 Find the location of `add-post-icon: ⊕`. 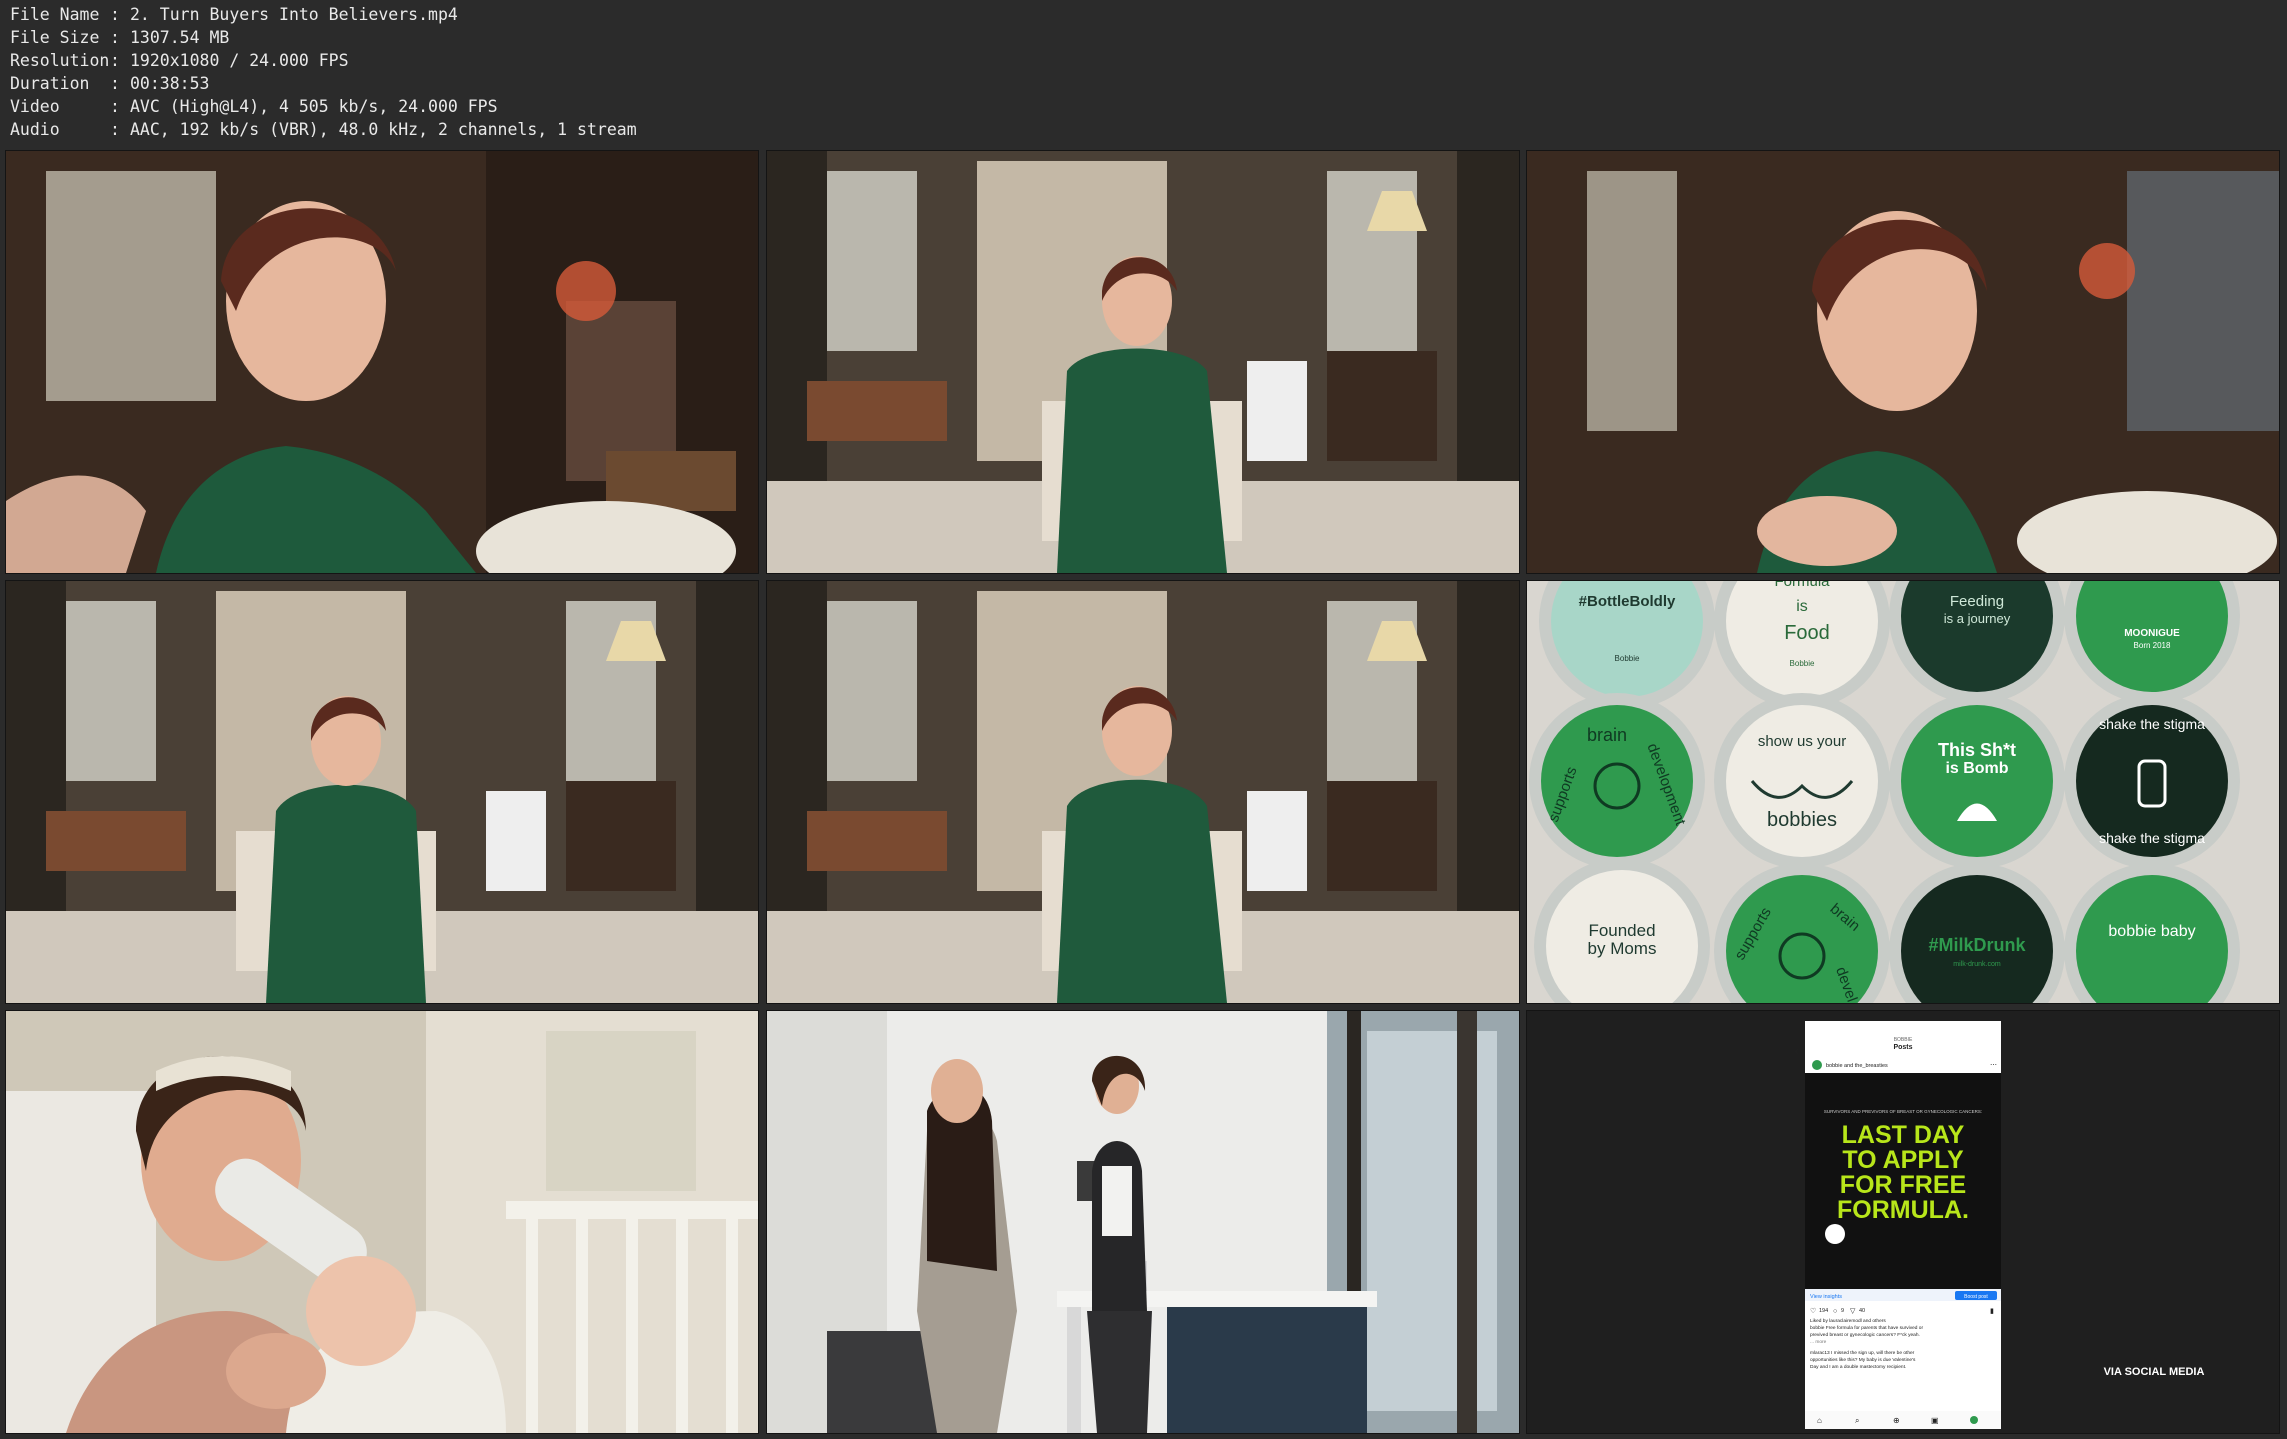

add-post-icon: ⊕ is located at coordinates (1896, 1420).